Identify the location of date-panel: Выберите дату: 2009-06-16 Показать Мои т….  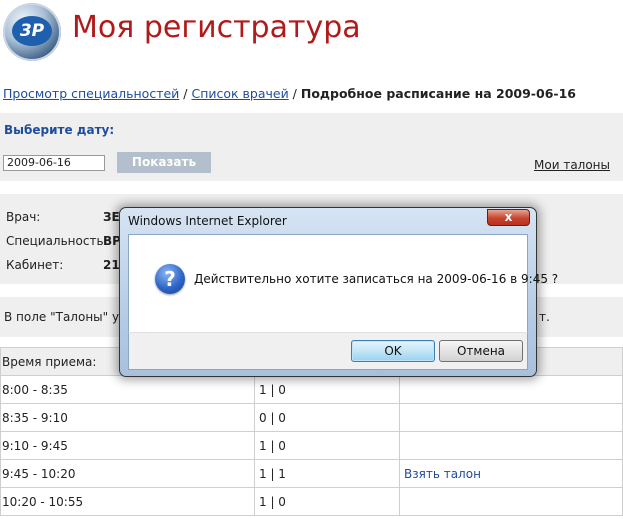
(311, 147).